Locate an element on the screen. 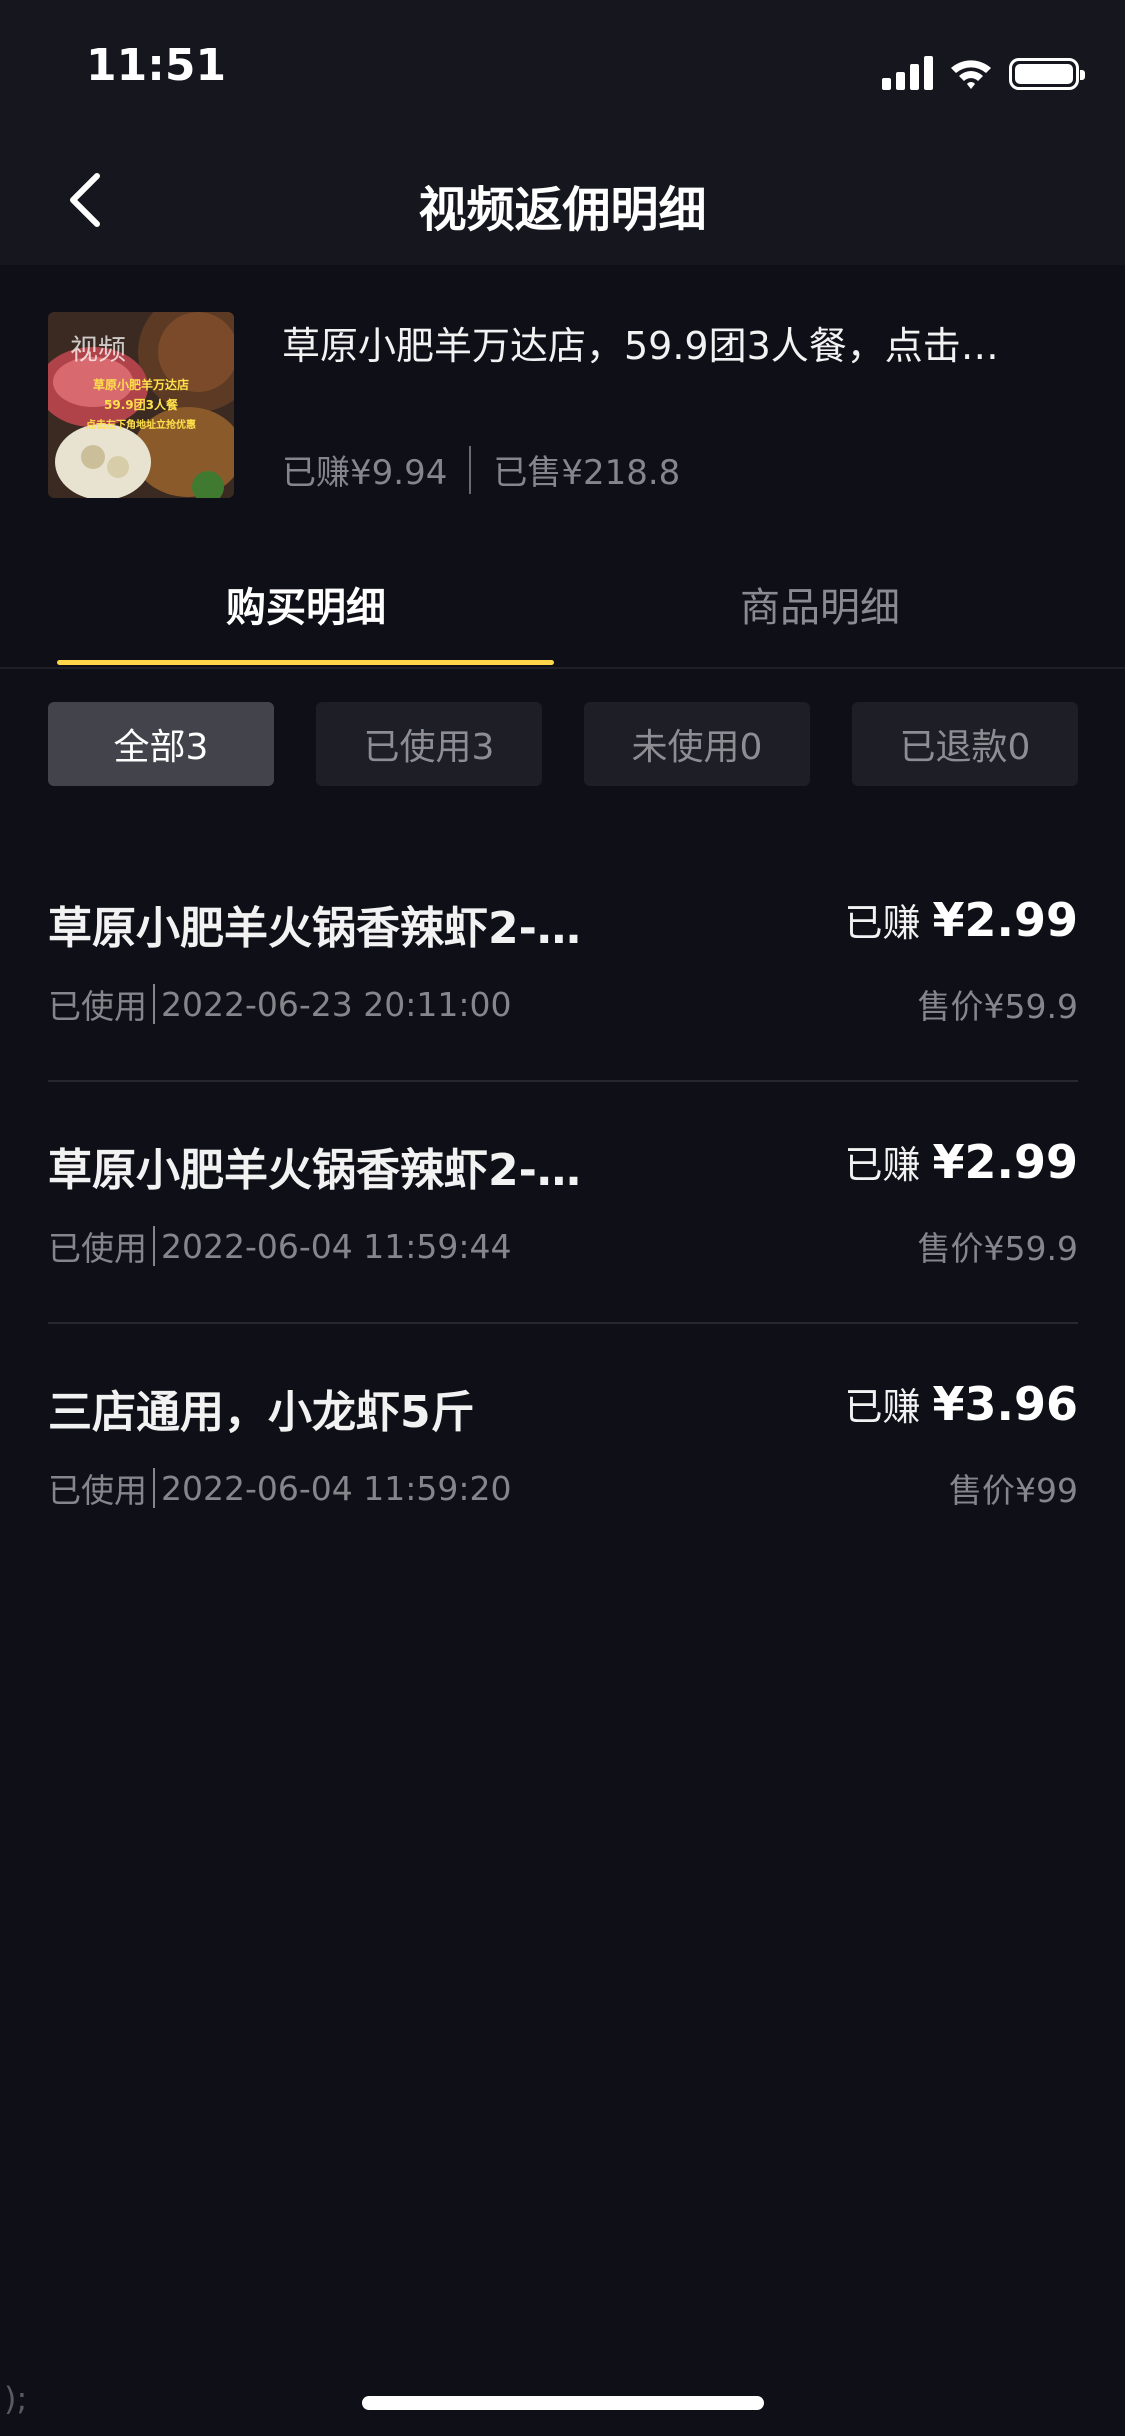  thumbnail-caption: 59.9团3人餐 is located at coordinates (141, 405).